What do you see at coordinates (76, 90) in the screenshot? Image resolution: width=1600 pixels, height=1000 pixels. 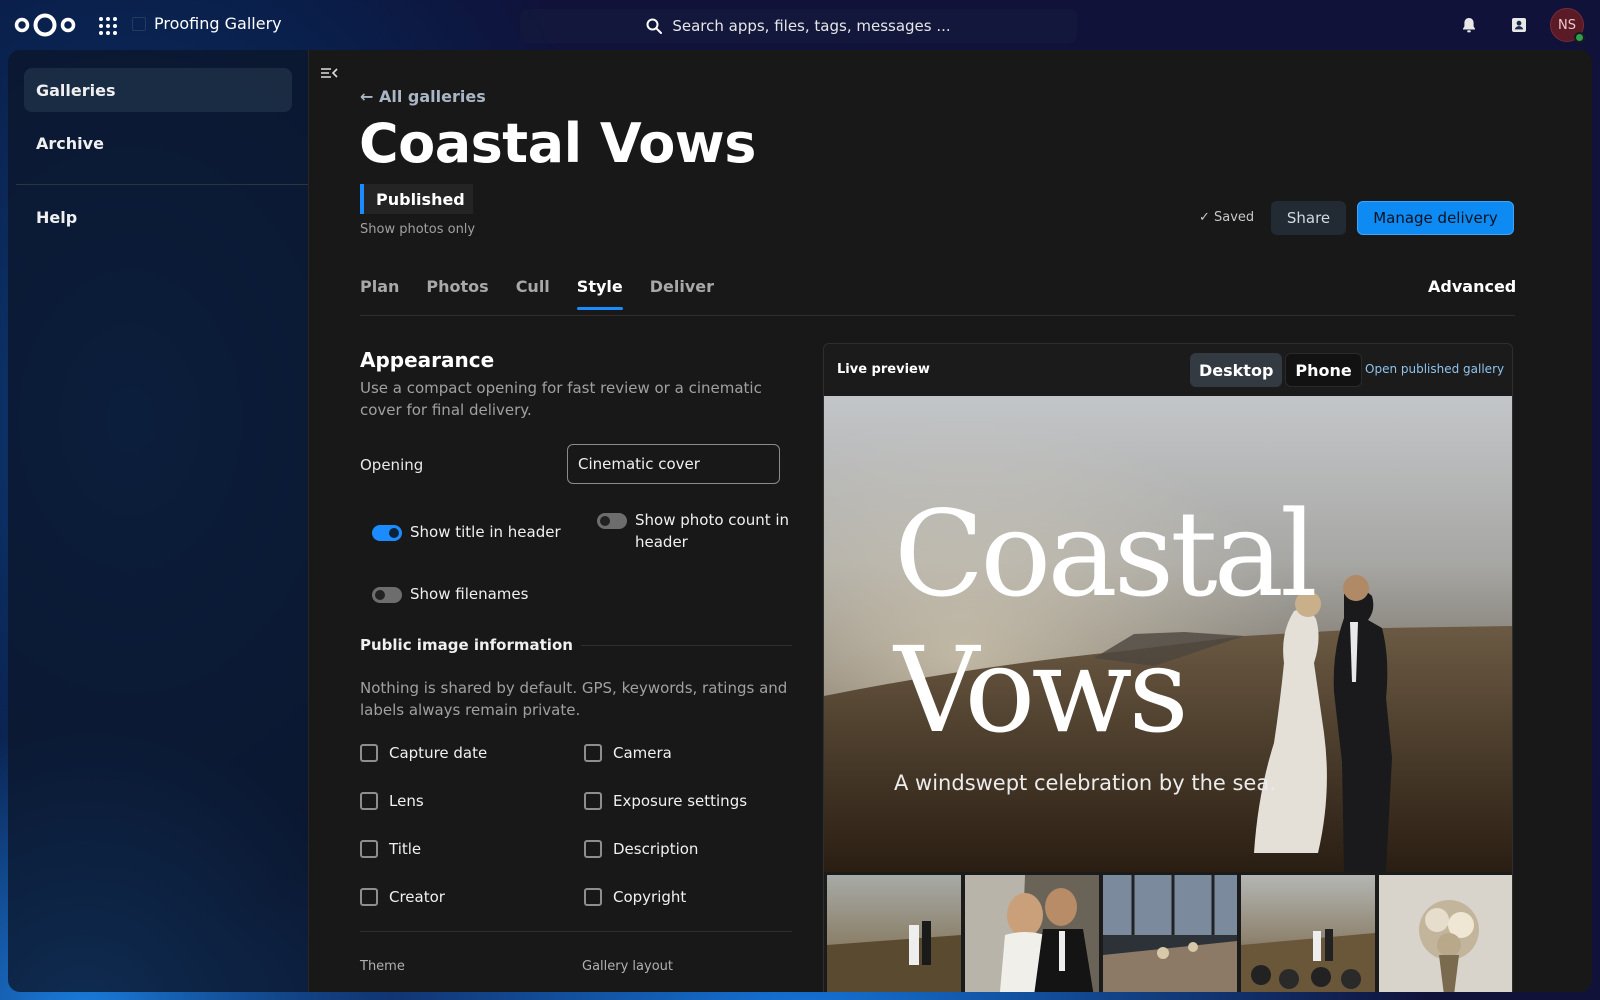 I see `sidebar-item-label: Galleries` at bounding box center [76, 90].